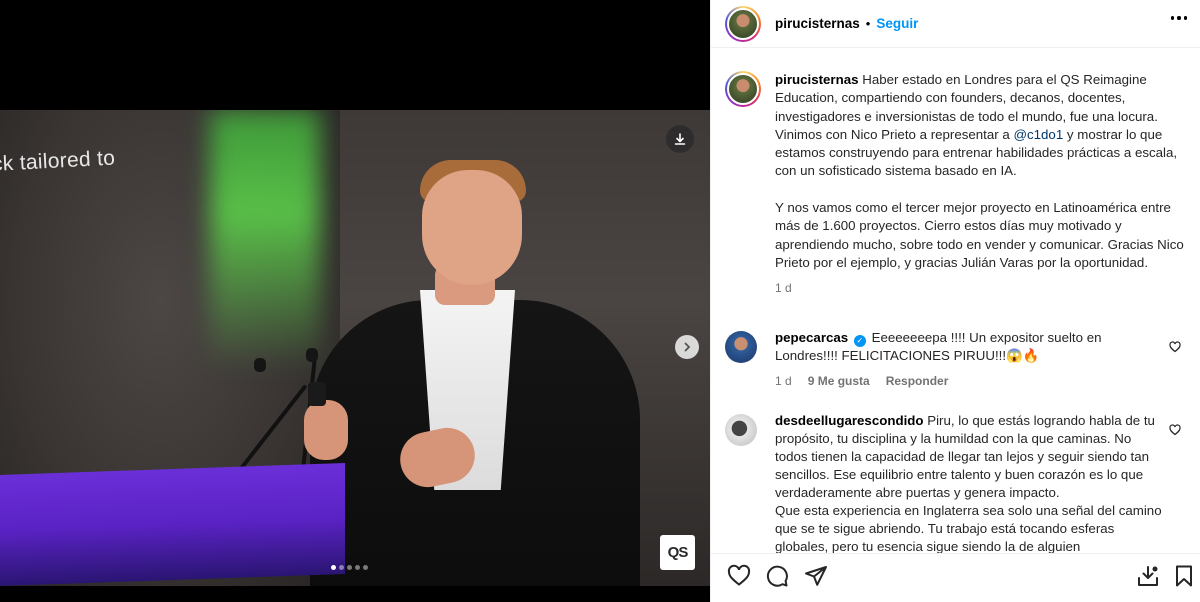 The height and width of the screenshot is (602, 1200). I want to click on caption-avatar, so click(743, 89).